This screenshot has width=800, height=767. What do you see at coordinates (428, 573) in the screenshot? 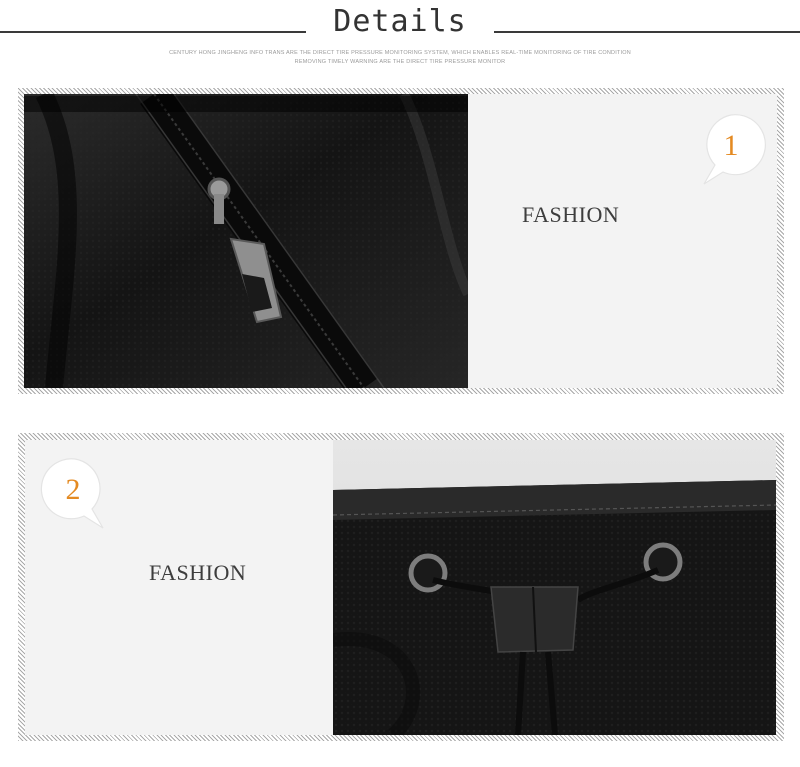
I see `eyelet-left-icon` at bounding box center [428, 573].